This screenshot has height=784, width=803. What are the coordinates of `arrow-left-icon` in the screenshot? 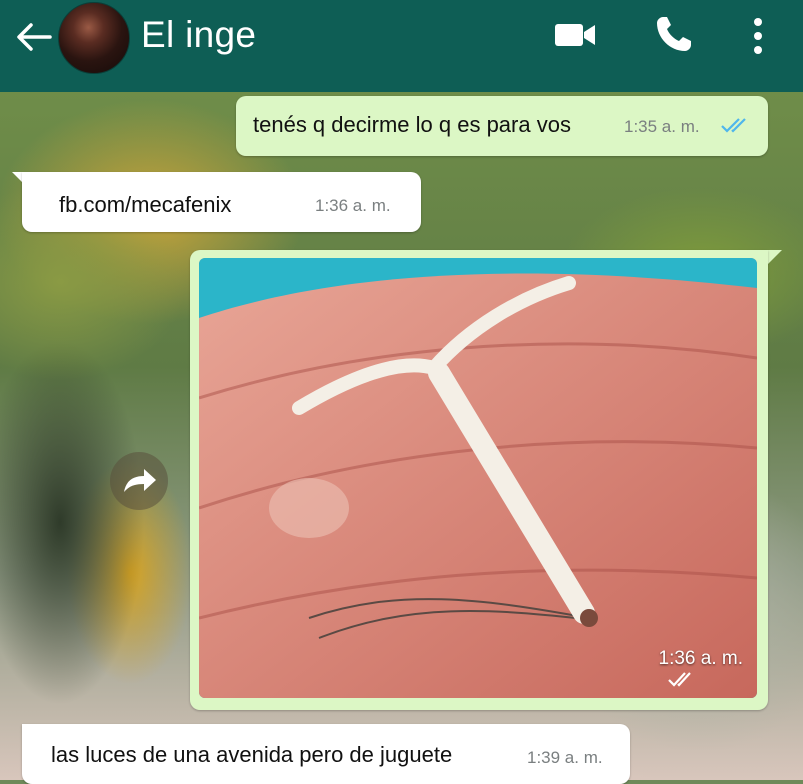 It's located at (34, 37).